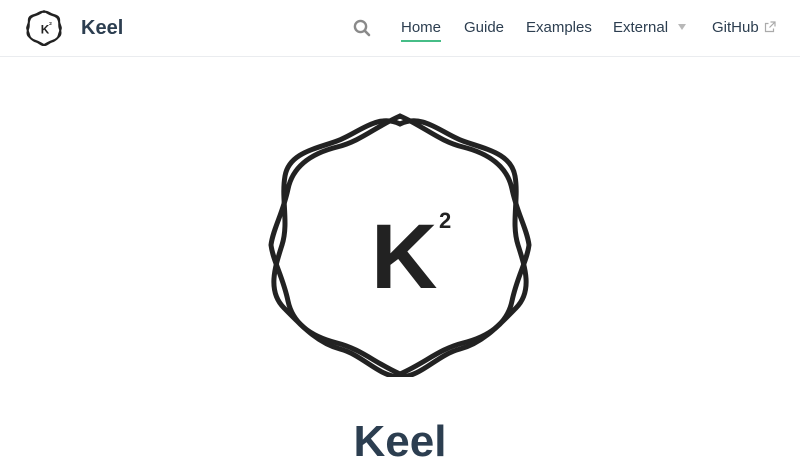 This screenshot has height=472, width=800. I want to click on nav-examples: Examples, so click(559, 28).